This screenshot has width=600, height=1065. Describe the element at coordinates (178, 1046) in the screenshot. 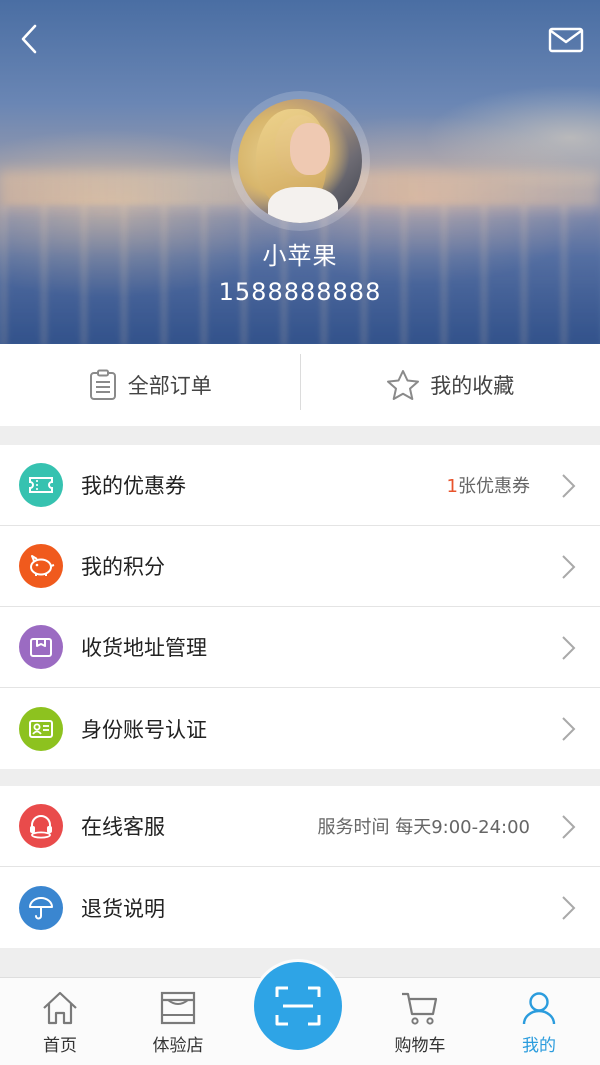

I see `tab-label: 体验店` at that location.